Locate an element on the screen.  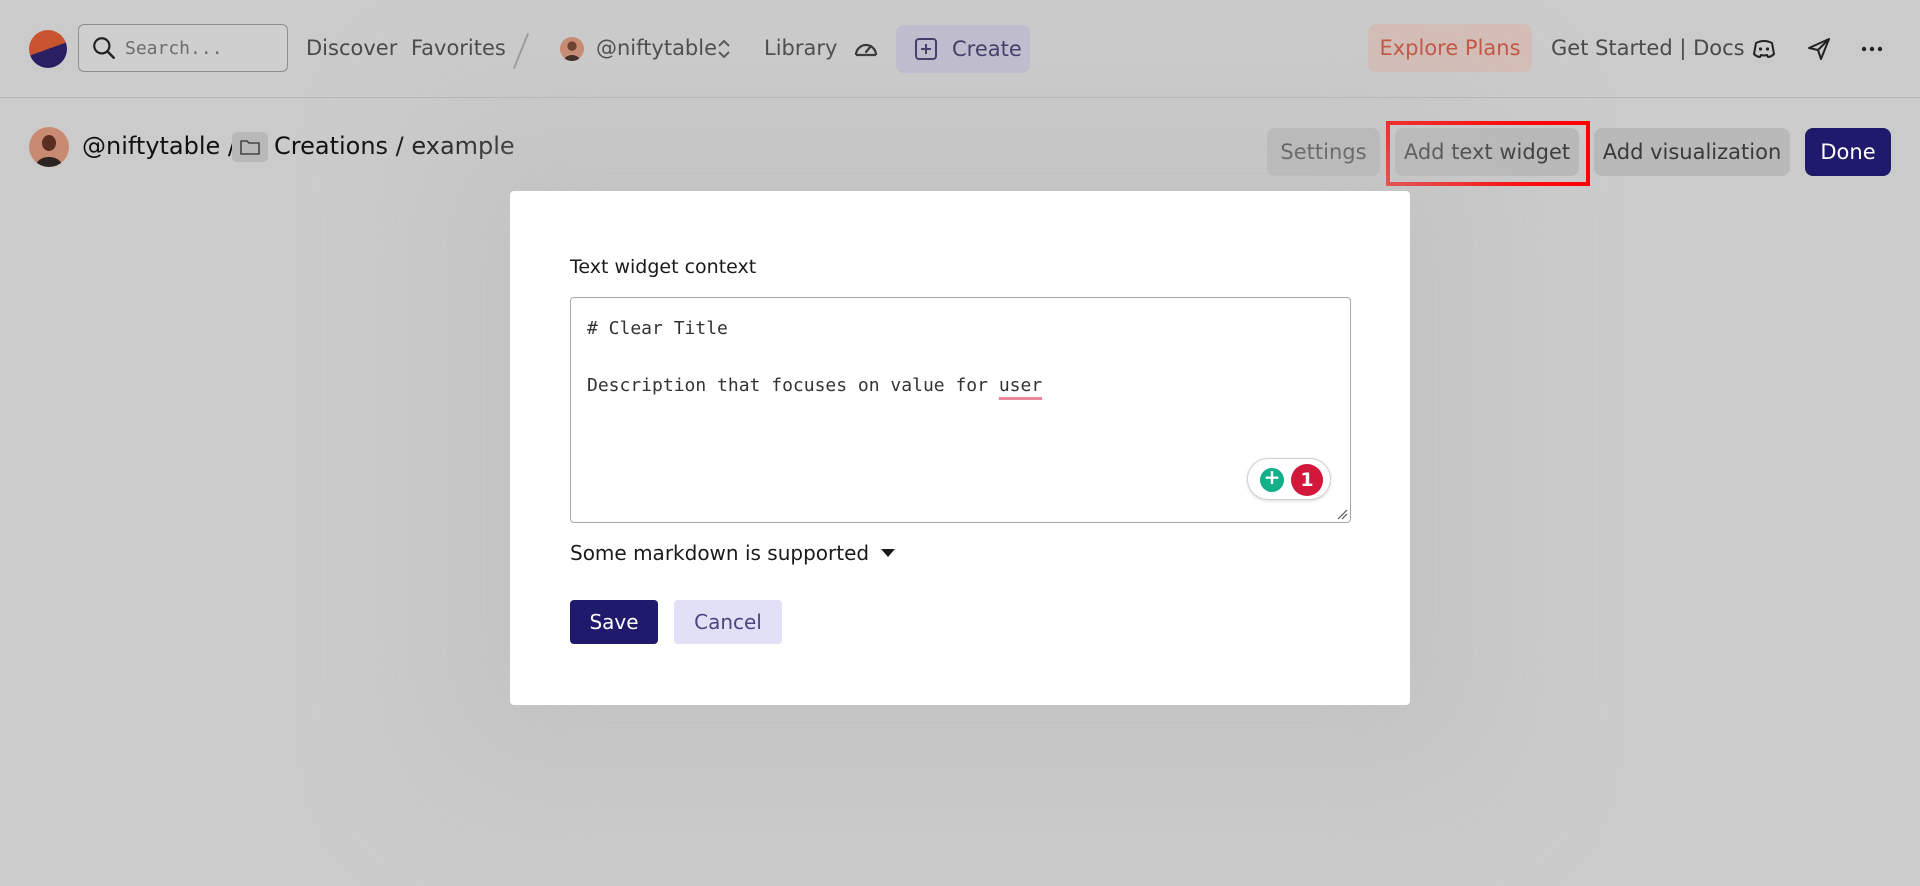
resize-handle-icon is located at coordinates (1342, 514).